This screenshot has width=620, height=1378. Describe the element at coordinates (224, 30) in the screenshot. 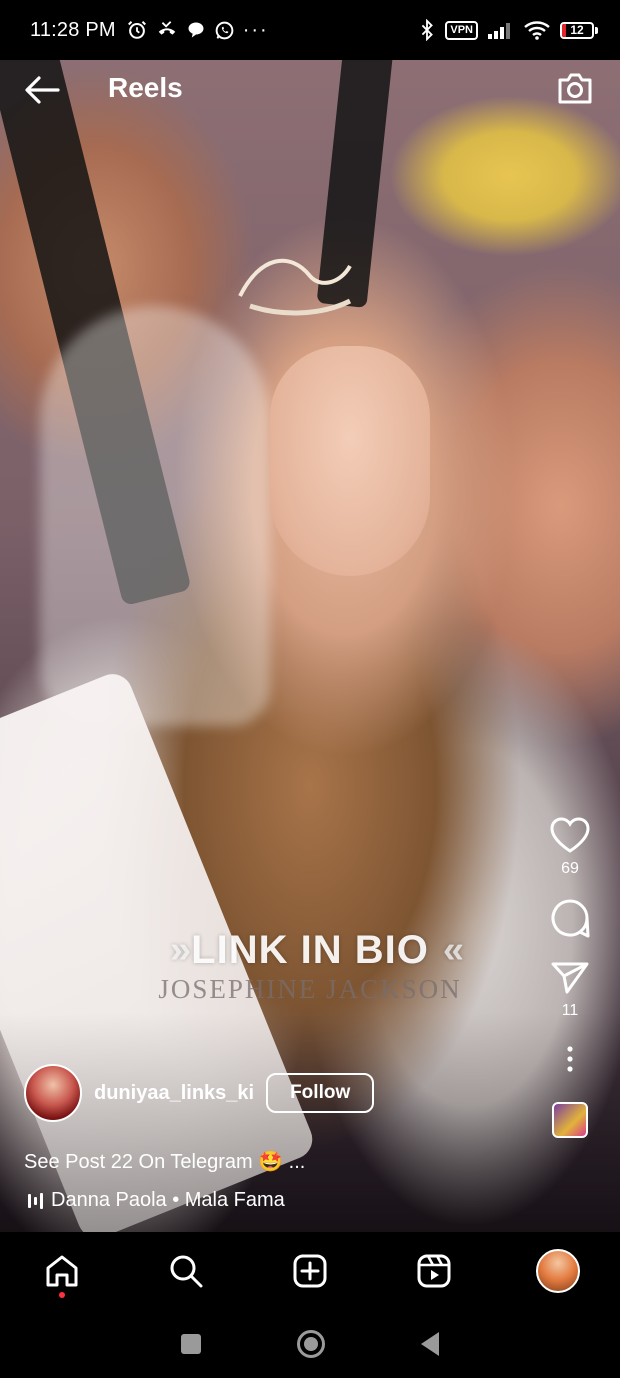

I see `whatsapp-icon` at that location.